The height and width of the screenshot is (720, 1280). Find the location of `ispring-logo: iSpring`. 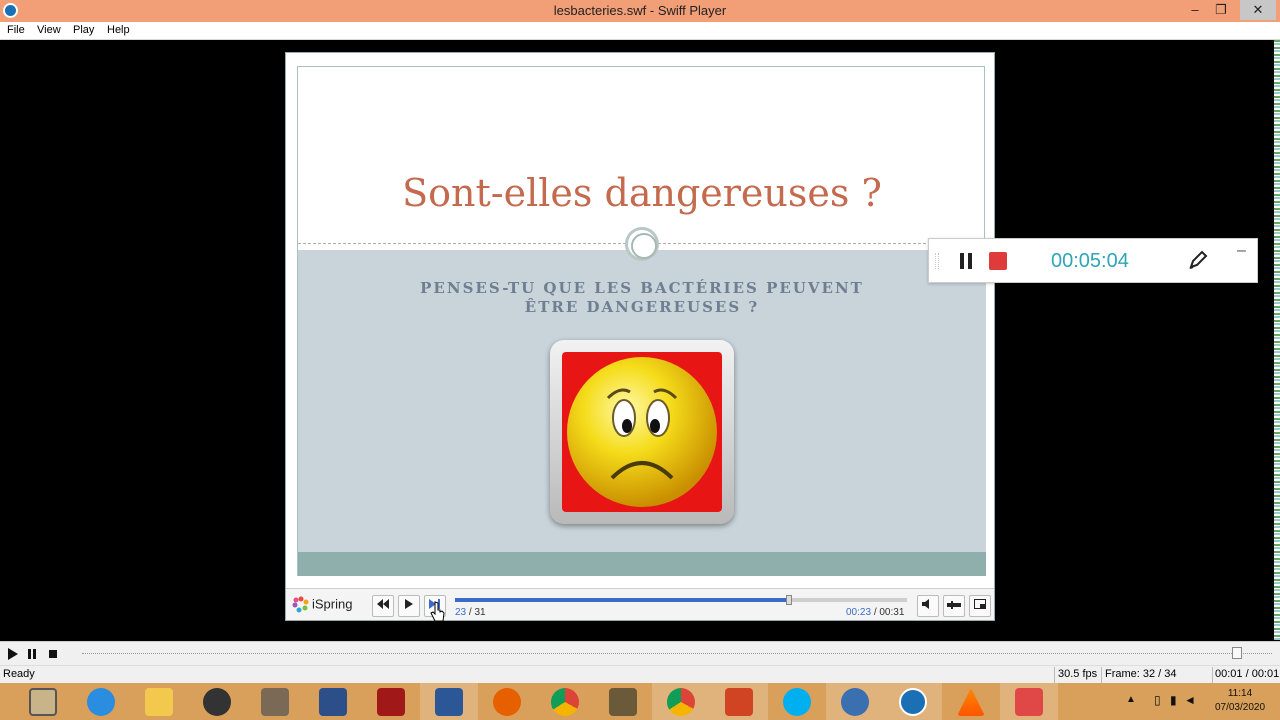

ispring-logo: iSpring is located at coordinates (322, 605).